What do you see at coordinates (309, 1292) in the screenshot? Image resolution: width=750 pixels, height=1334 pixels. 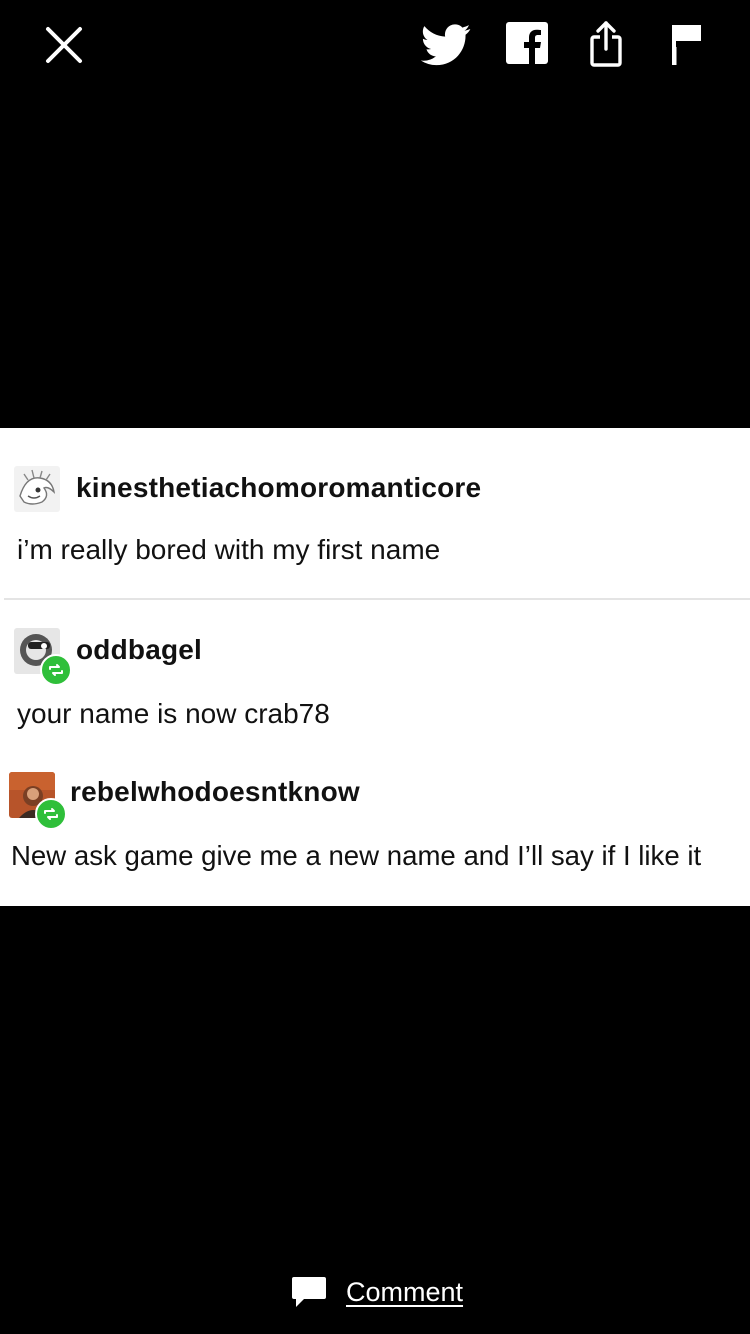 I see `comment-bubble-icon` at bounding box center [309, 1292].